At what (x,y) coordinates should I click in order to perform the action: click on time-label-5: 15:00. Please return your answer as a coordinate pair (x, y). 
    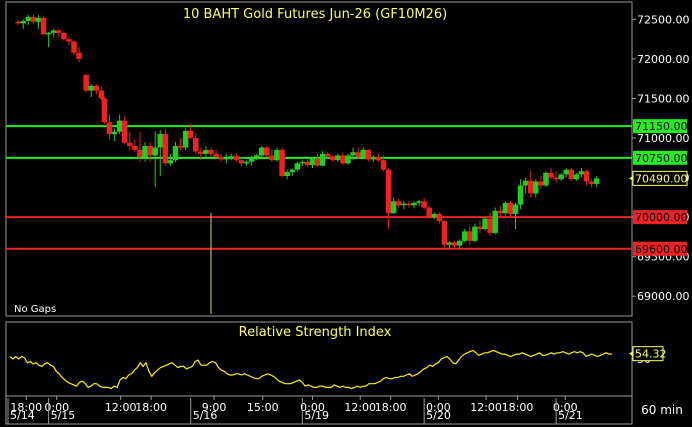
    Looking at the image, I should click on (263, 407).